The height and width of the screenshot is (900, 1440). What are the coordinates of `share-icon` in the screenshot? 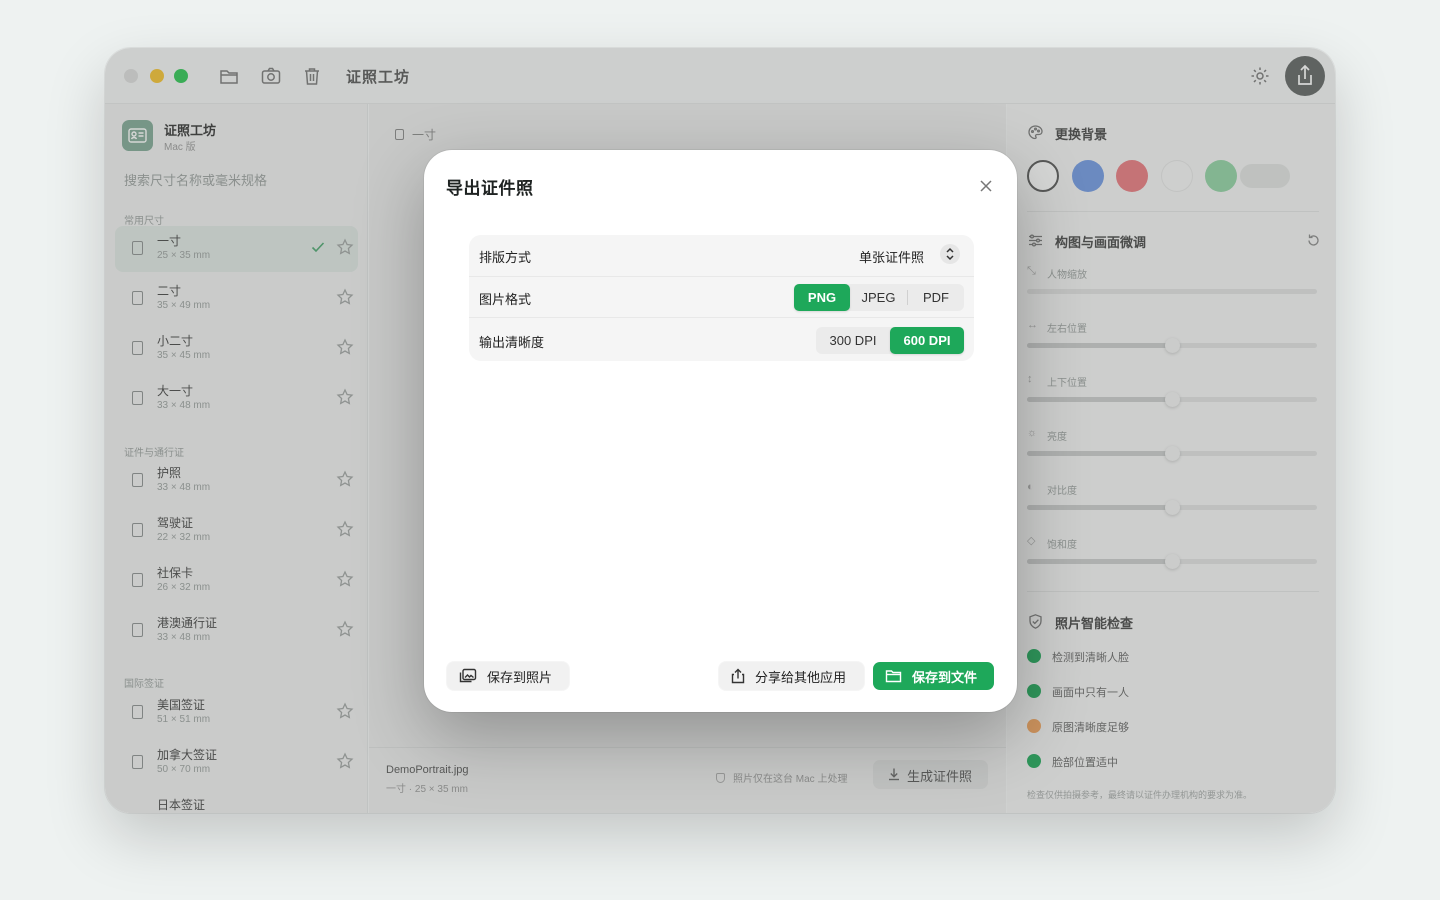 It's located at (738, 676).